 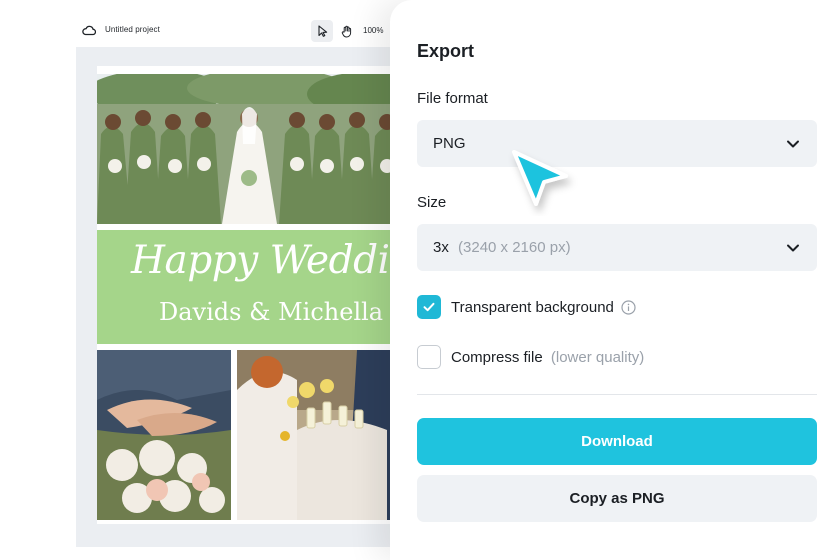 What do you see at coordinates (452, 98) in the screenshot?
I see `file-format-label: File format` at bounding box center [452, 98].